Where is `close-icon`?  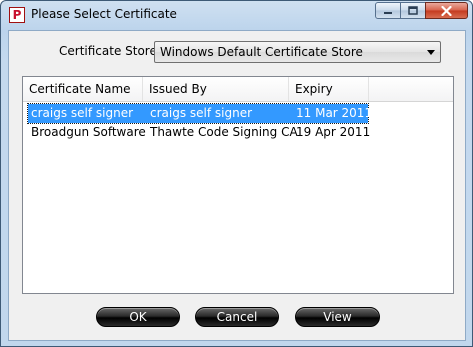 close-icon is located at coordinates (446, 10).